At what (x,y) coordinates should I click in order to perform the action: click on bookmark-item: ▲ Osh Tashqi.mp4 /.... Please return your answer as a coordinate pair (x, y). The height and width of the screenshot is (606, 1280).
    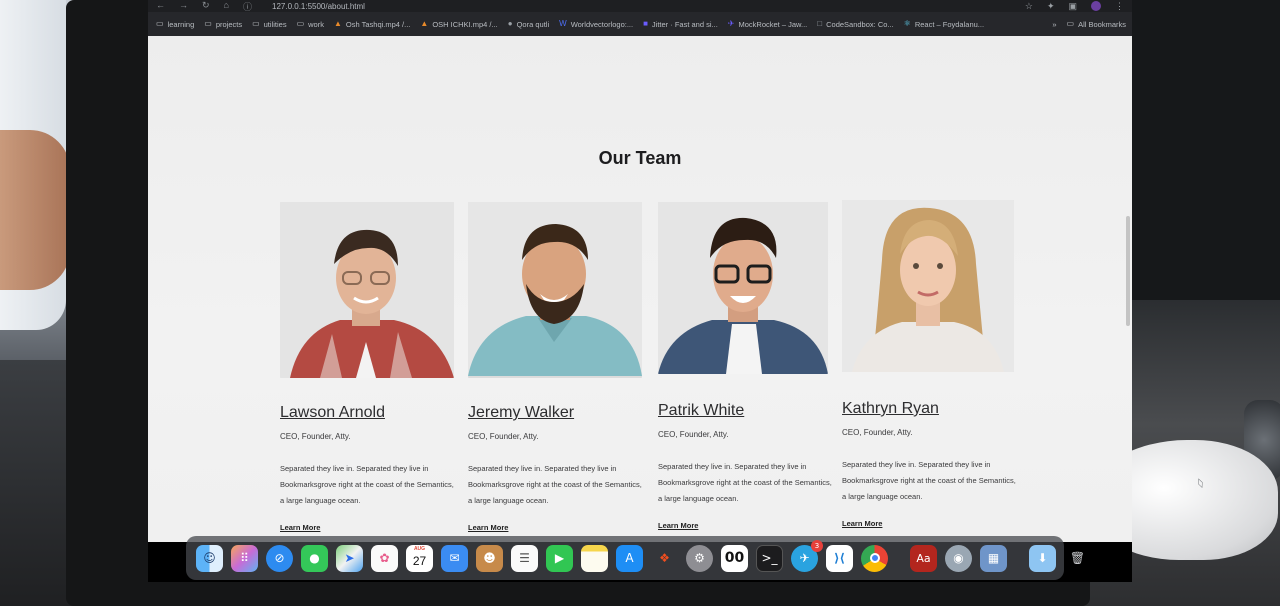
    Looking at the image, I should click on (372, 24).